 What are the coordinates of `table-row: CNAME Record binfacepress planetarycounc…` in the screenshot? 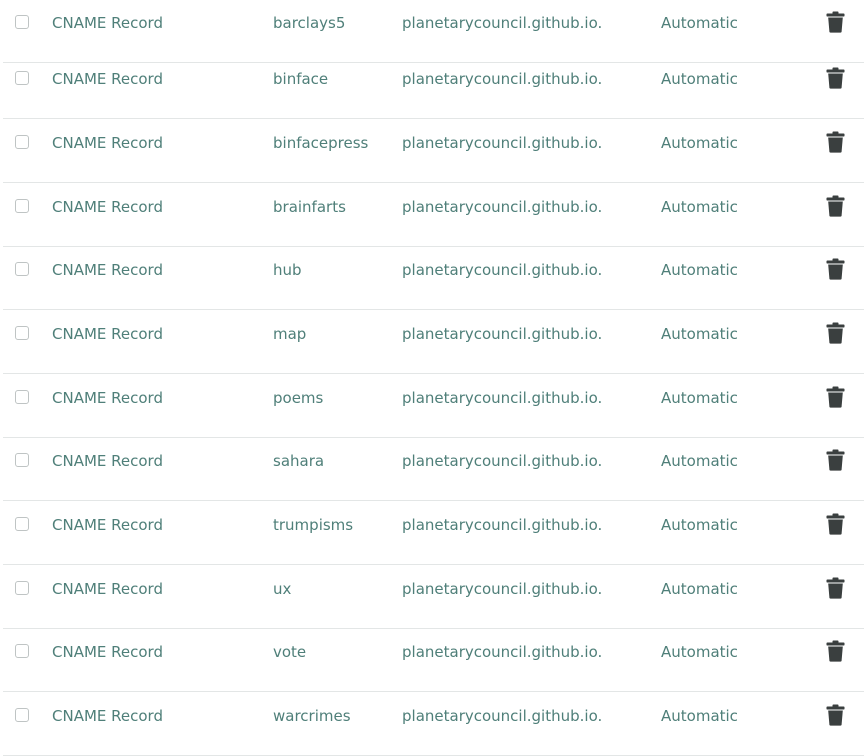 It's located at (433, 151).